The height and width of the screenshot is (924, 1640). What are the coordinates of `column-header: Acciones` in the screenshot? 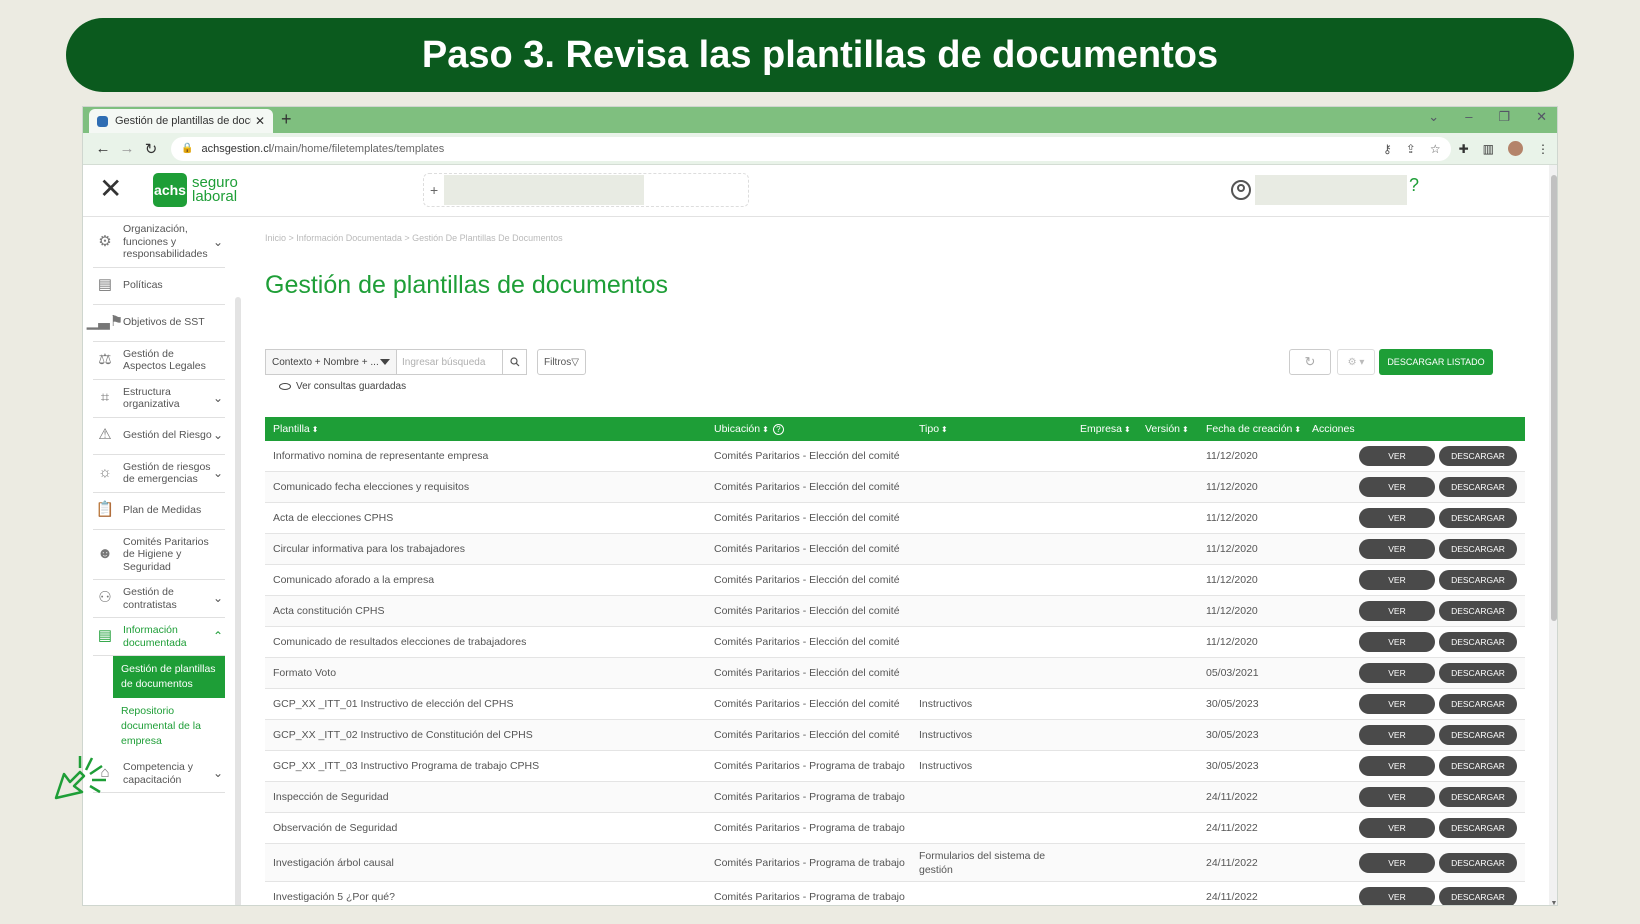 It's located at (1333, 429).